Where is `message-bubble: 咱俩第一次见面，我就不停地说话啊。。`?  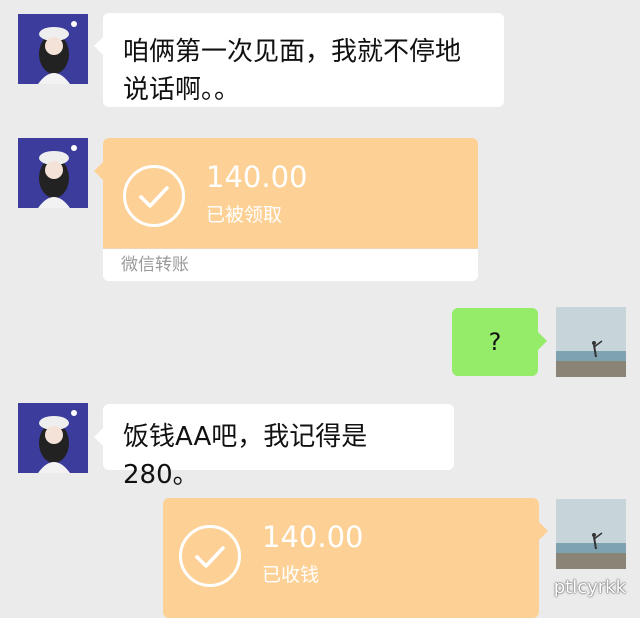 message-bubble: 咱俩第一次见面，我就不停地说话啊。。 is located at coordinates (299, 60).